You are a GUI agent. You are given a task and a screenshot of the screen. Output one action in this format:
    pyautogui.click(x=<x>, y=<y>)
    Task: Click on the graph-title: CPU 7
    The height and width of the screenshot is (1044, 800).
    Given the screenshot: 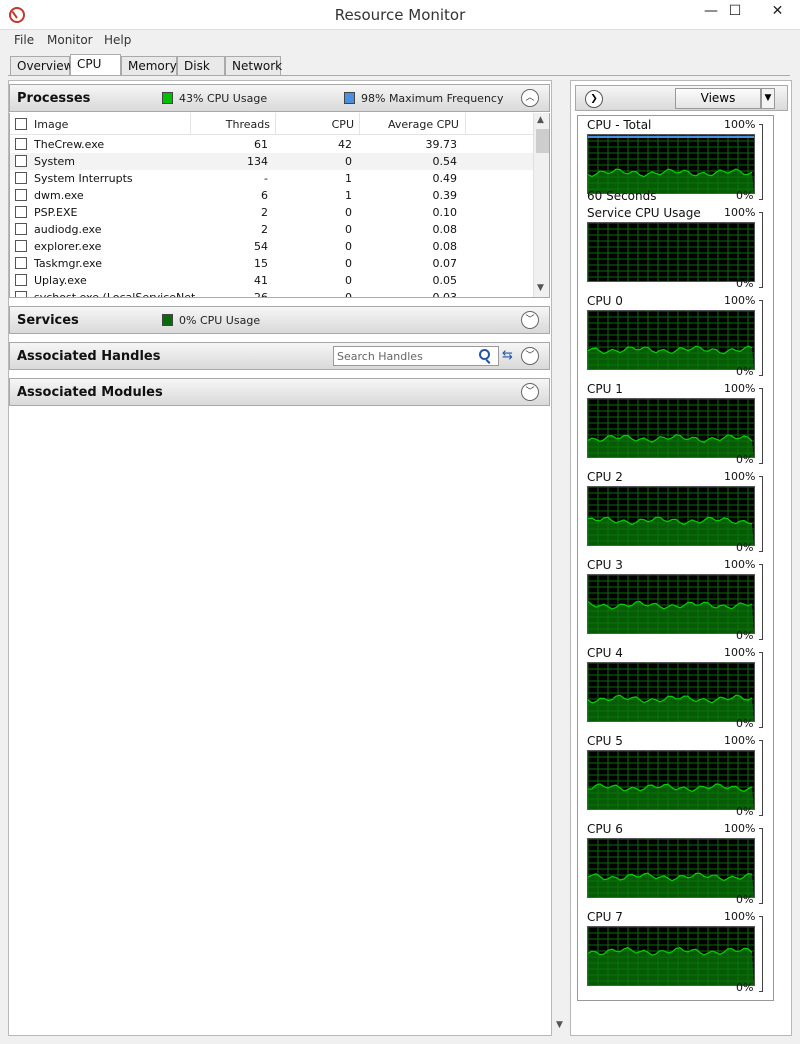 What is the action you would take?
    pyautogui.click(x=605, y=917)
    